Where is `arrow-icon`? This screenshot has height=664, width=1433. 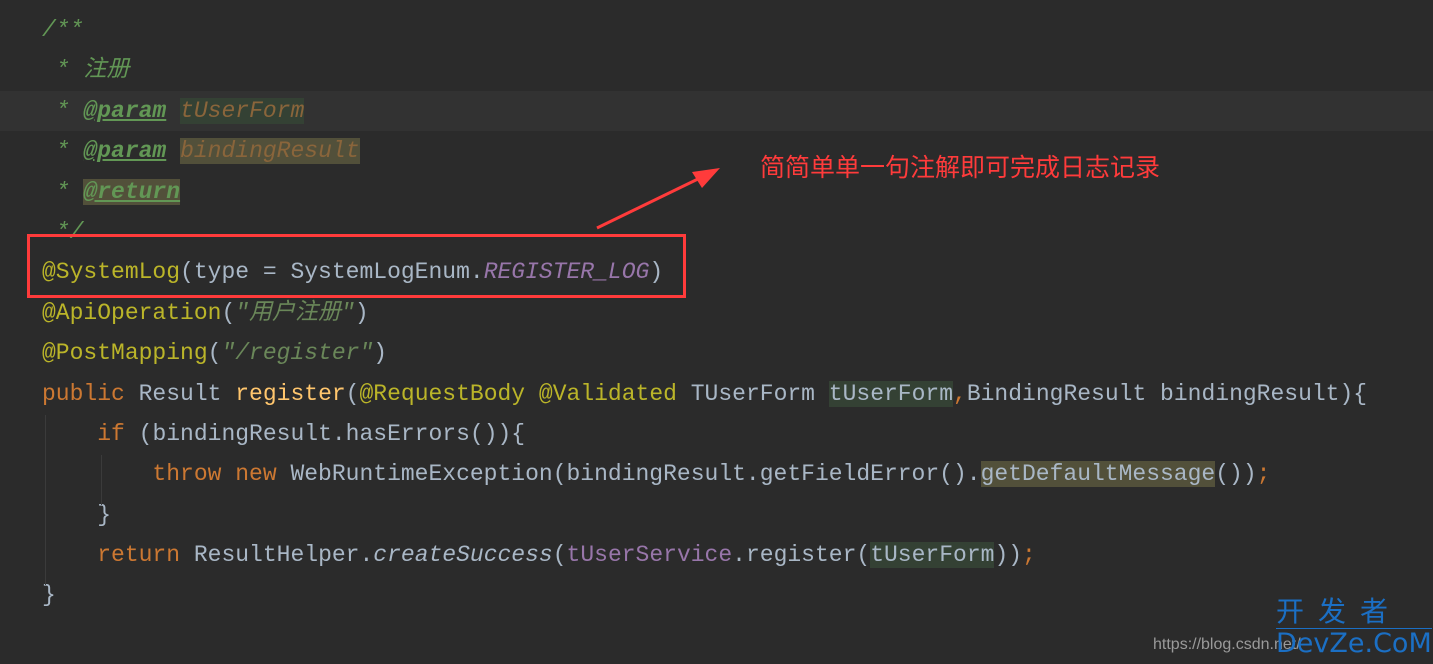 arrow-icon is located at coordinates (658, 199).